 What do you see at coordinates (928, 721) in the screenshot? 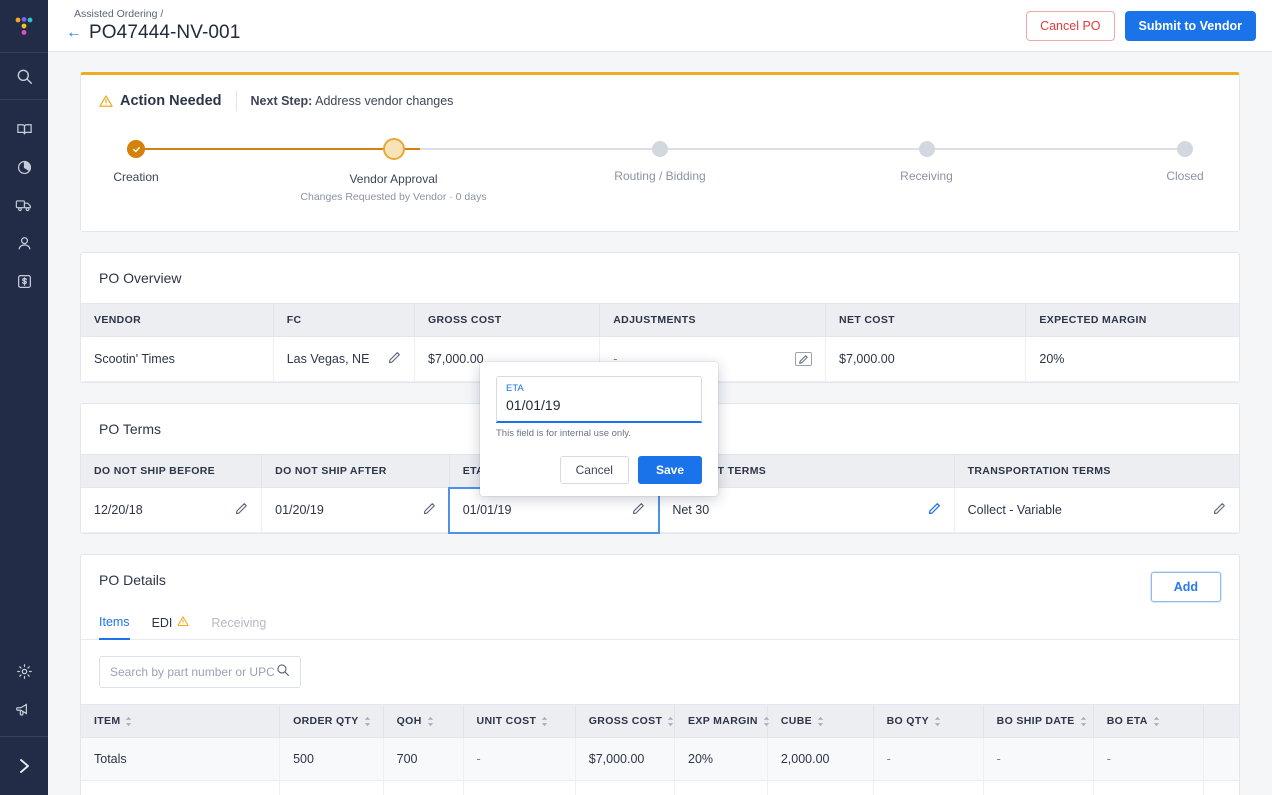
I see `col-bo-qty: BO QTY` at bounding box center [928, 721].